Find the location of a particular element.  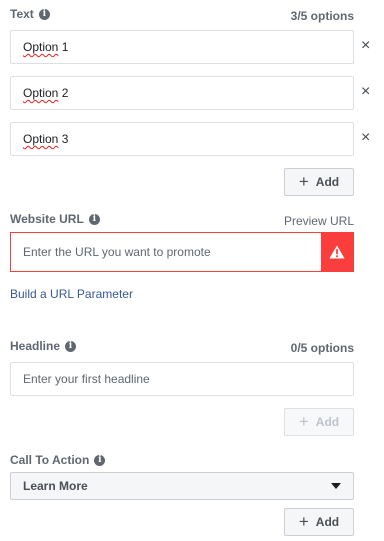

website-url-label: Website URL i is located at coordinates (55, 219).